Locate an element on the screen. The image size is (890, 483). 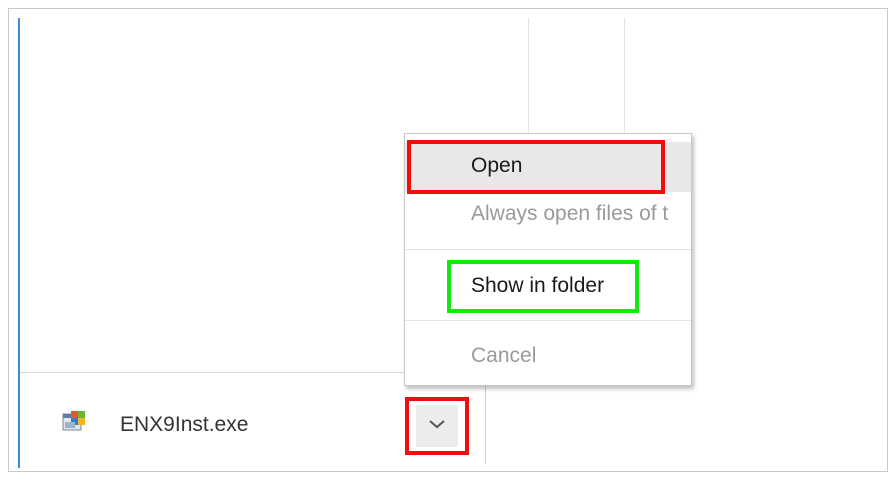
menu-item-label: Cancel is located at coordinates (504, 355).